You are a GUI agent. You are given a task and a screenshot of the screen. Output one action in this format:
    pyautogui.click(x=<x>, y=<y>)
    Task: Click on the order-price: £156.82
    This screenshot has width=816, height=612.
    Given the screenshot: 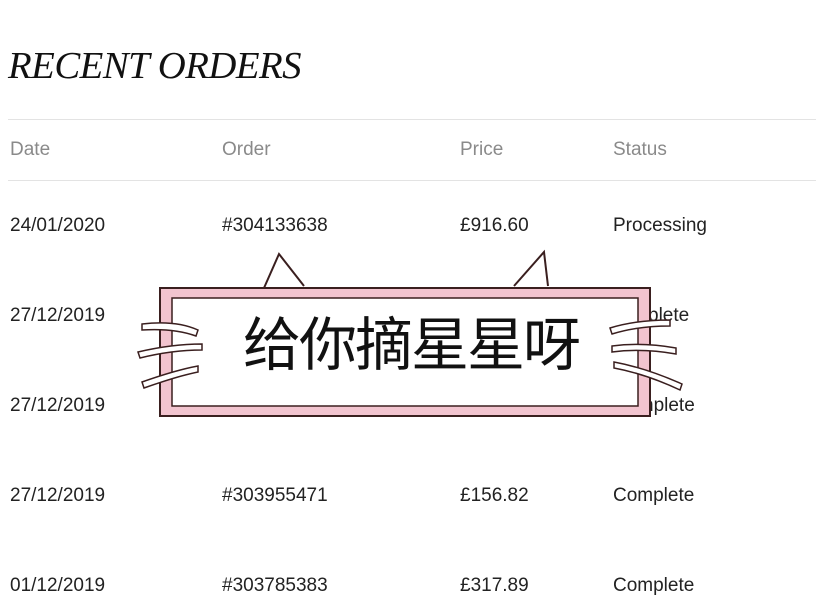 What is the action you would take?
    pyautogui.click(x=494, y=495)
    